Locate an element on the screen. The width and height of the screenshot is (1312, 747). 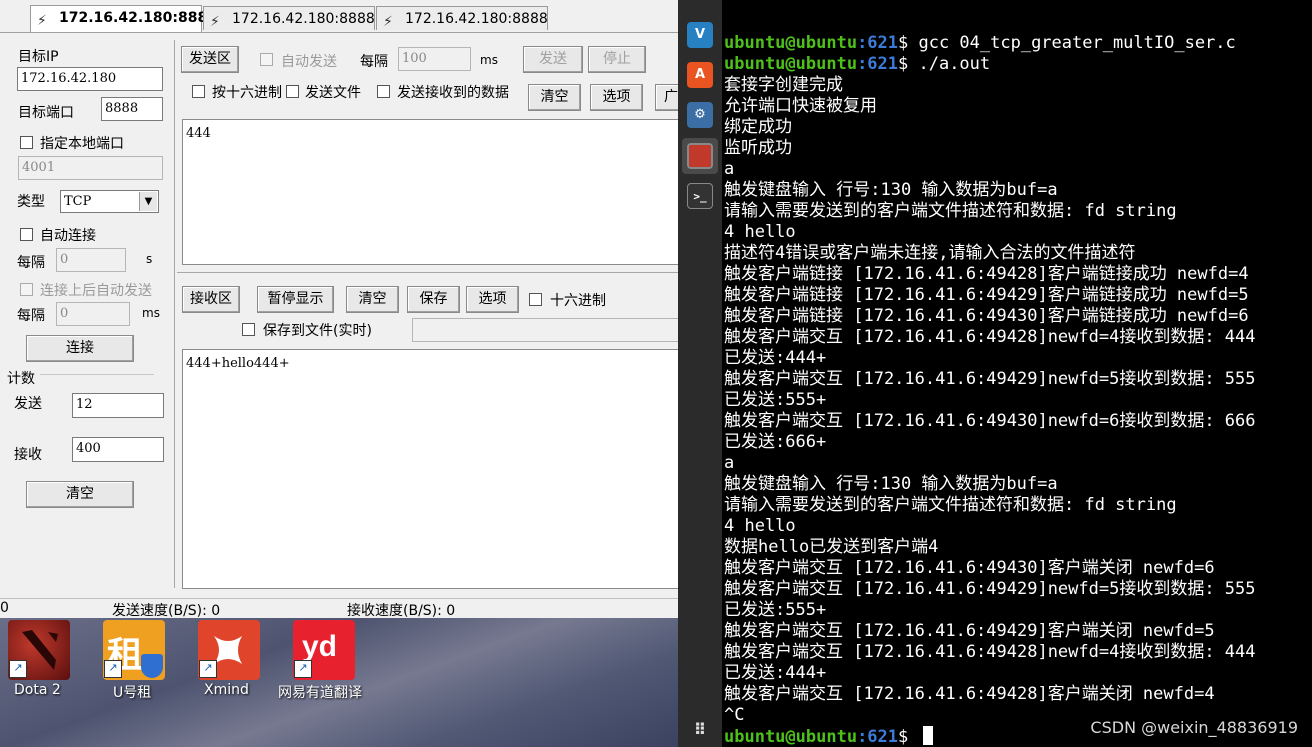
send-unit-ms-label: ms is located at coordinates (489, 60).